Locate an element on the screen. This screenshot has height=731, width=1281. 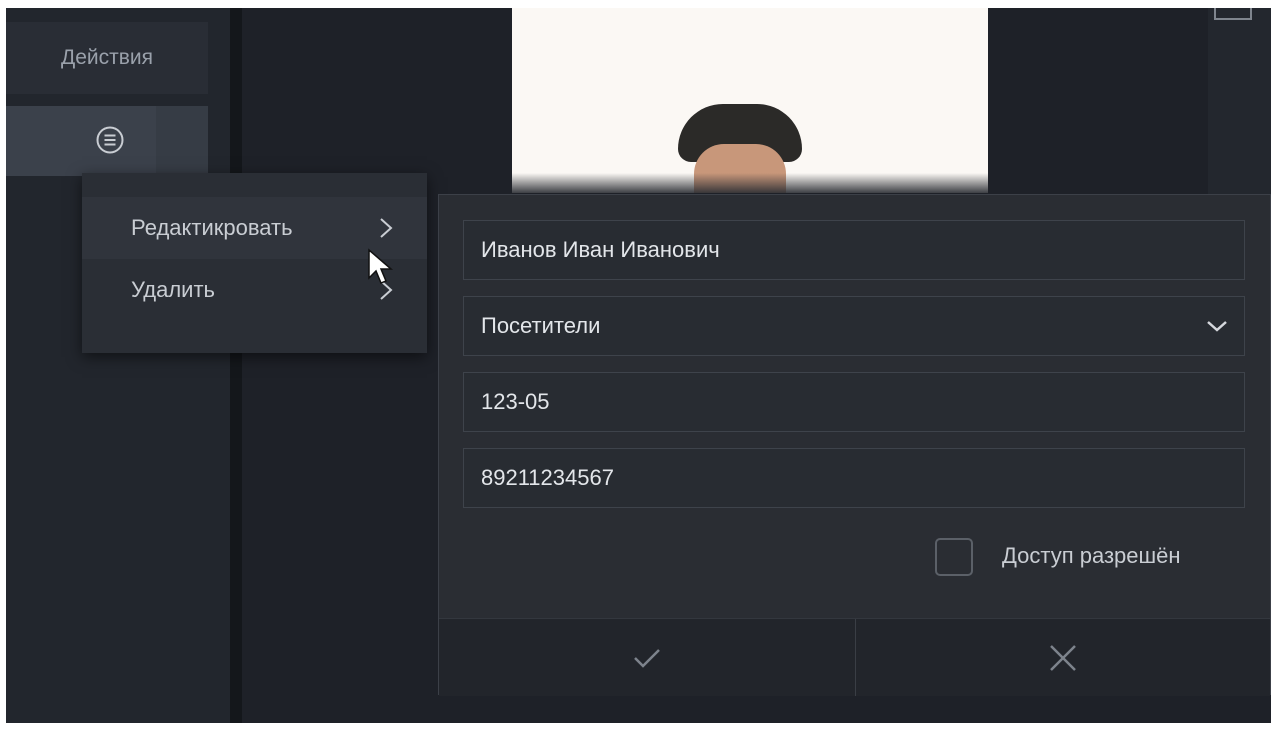
chevron-down-icon is located at coordinates (1217, 326).